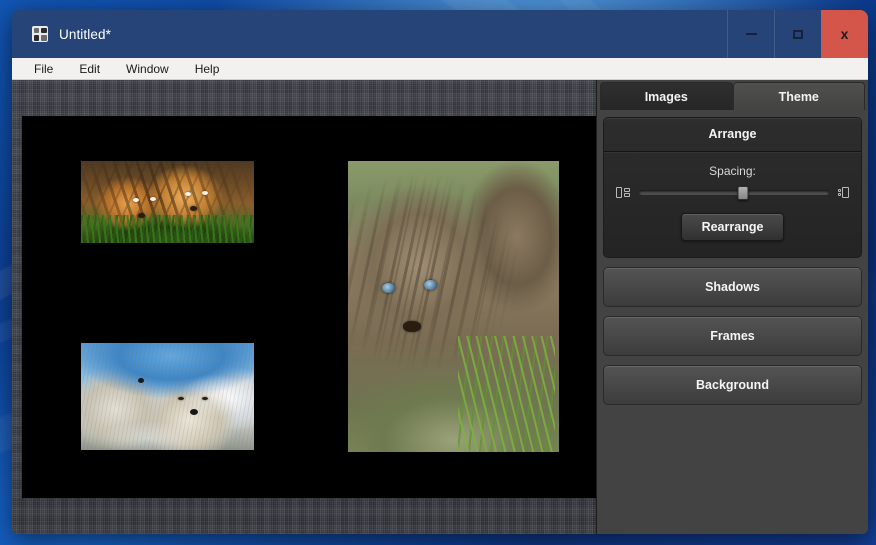 The width and height of the screenshot is (876, 545). I want to click on title-bar: Untitled* x, so click(440, 34).